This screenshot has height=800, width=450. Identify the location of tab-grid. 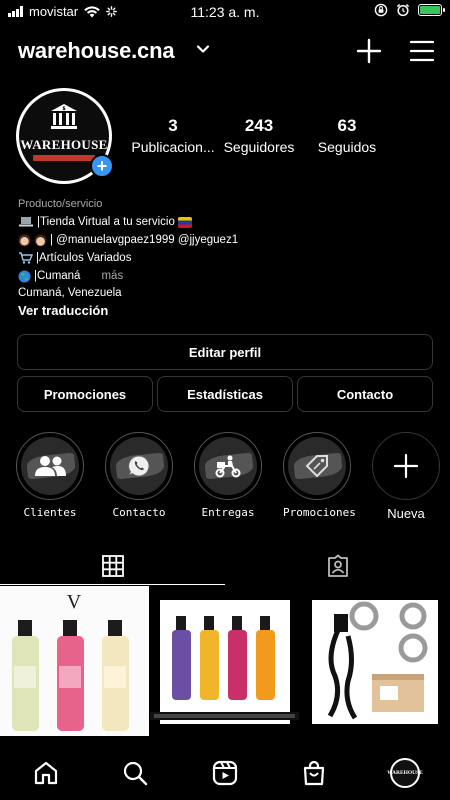
(112, 566).